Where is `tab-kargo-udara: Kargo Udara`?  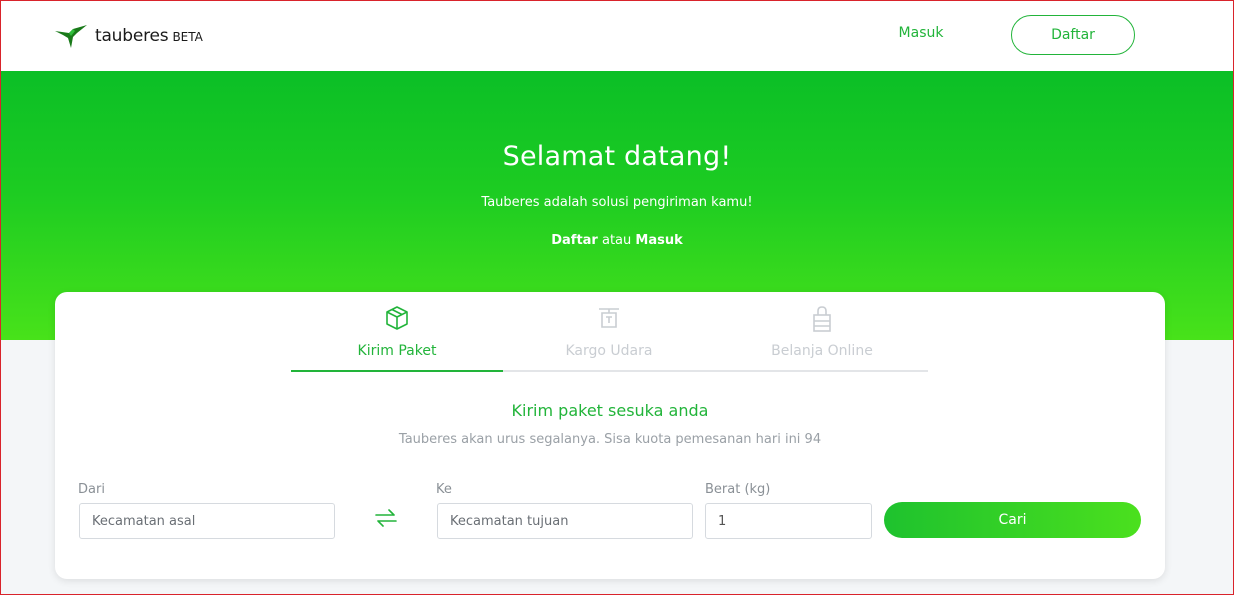 tab-kargo-udara: Kargo Udara is located at coordinates (609, 332).